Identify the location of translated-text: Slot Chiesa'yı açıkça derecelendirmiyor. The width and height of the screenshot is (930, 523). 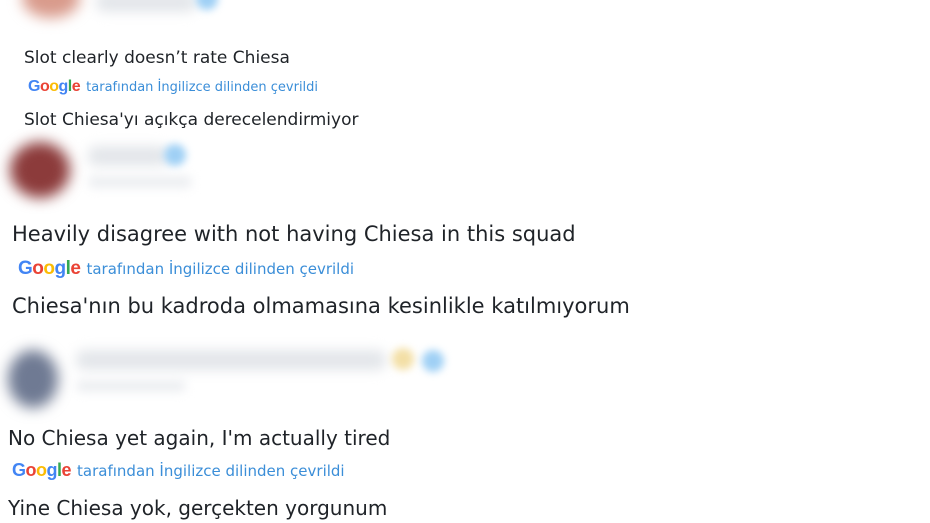
(191, 120).